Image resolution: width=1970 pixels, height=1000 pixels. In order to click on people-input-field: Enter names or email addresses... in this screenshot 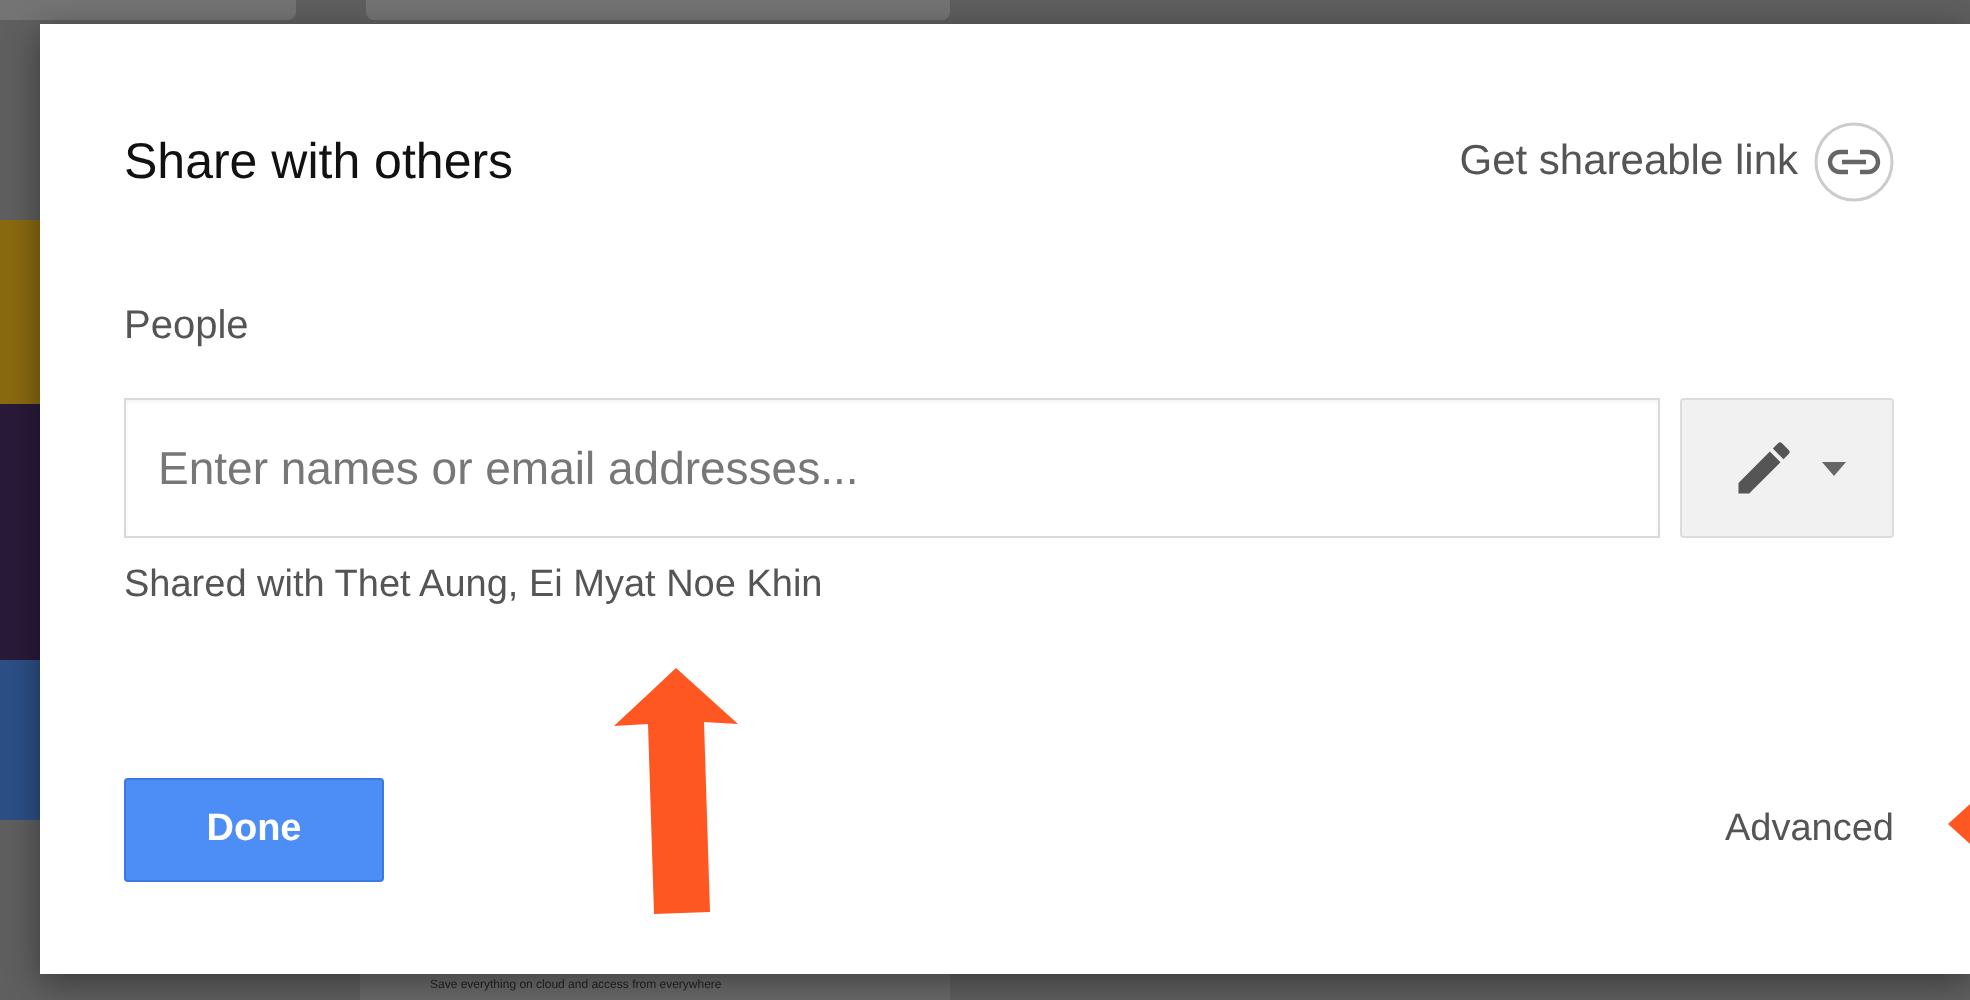, I will do `click(892, 468)`.